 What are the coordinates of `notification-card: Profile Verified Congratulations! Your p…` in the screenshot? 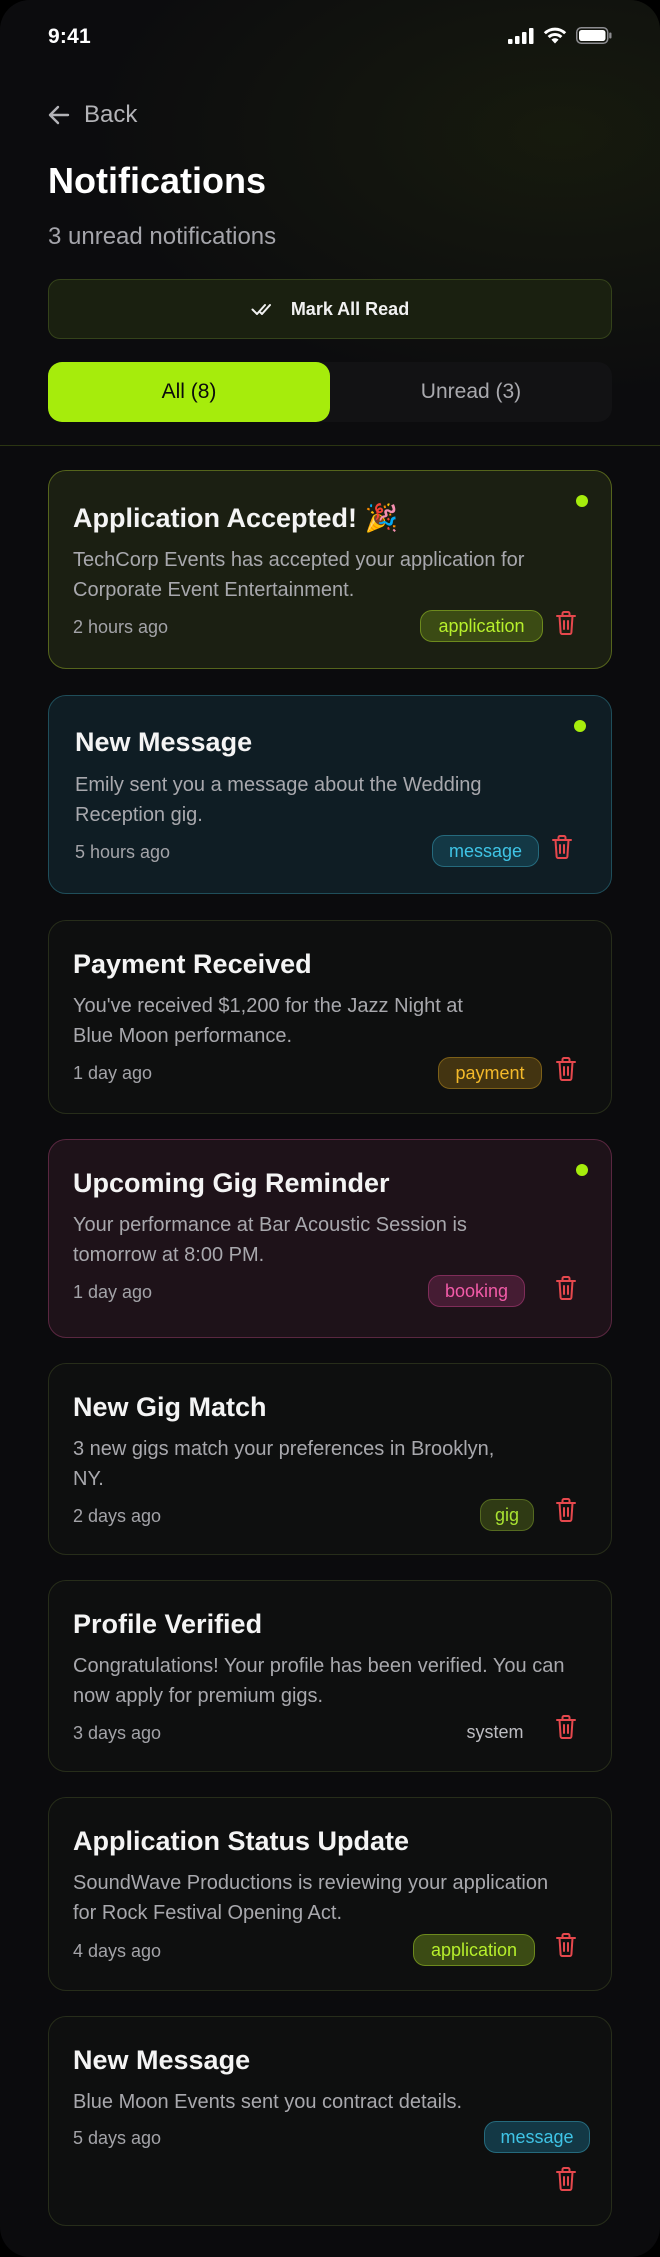 It's located at (330, 1676).